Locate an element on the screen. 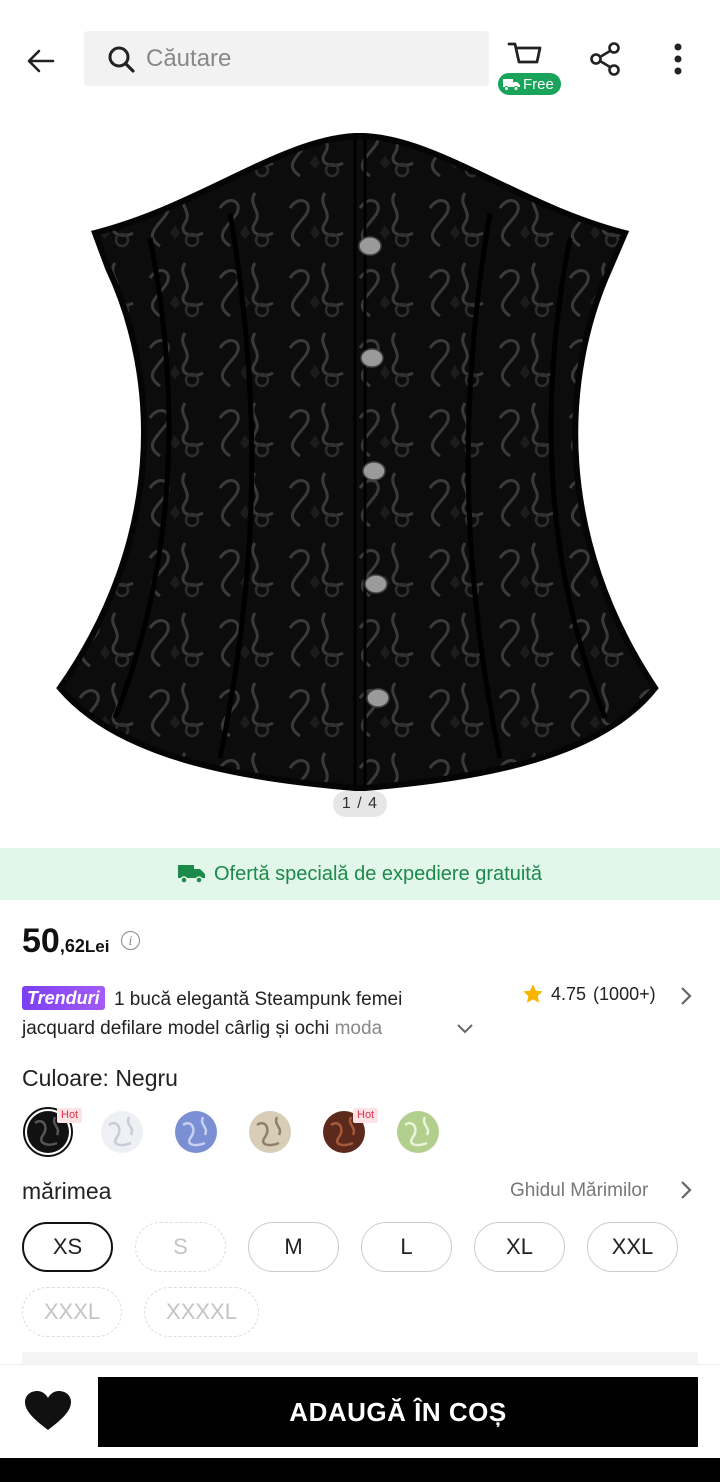 Image resolution: width=720 pixels, height=1482 pixels. wishlist-button is located at coordinates (48, 1411).